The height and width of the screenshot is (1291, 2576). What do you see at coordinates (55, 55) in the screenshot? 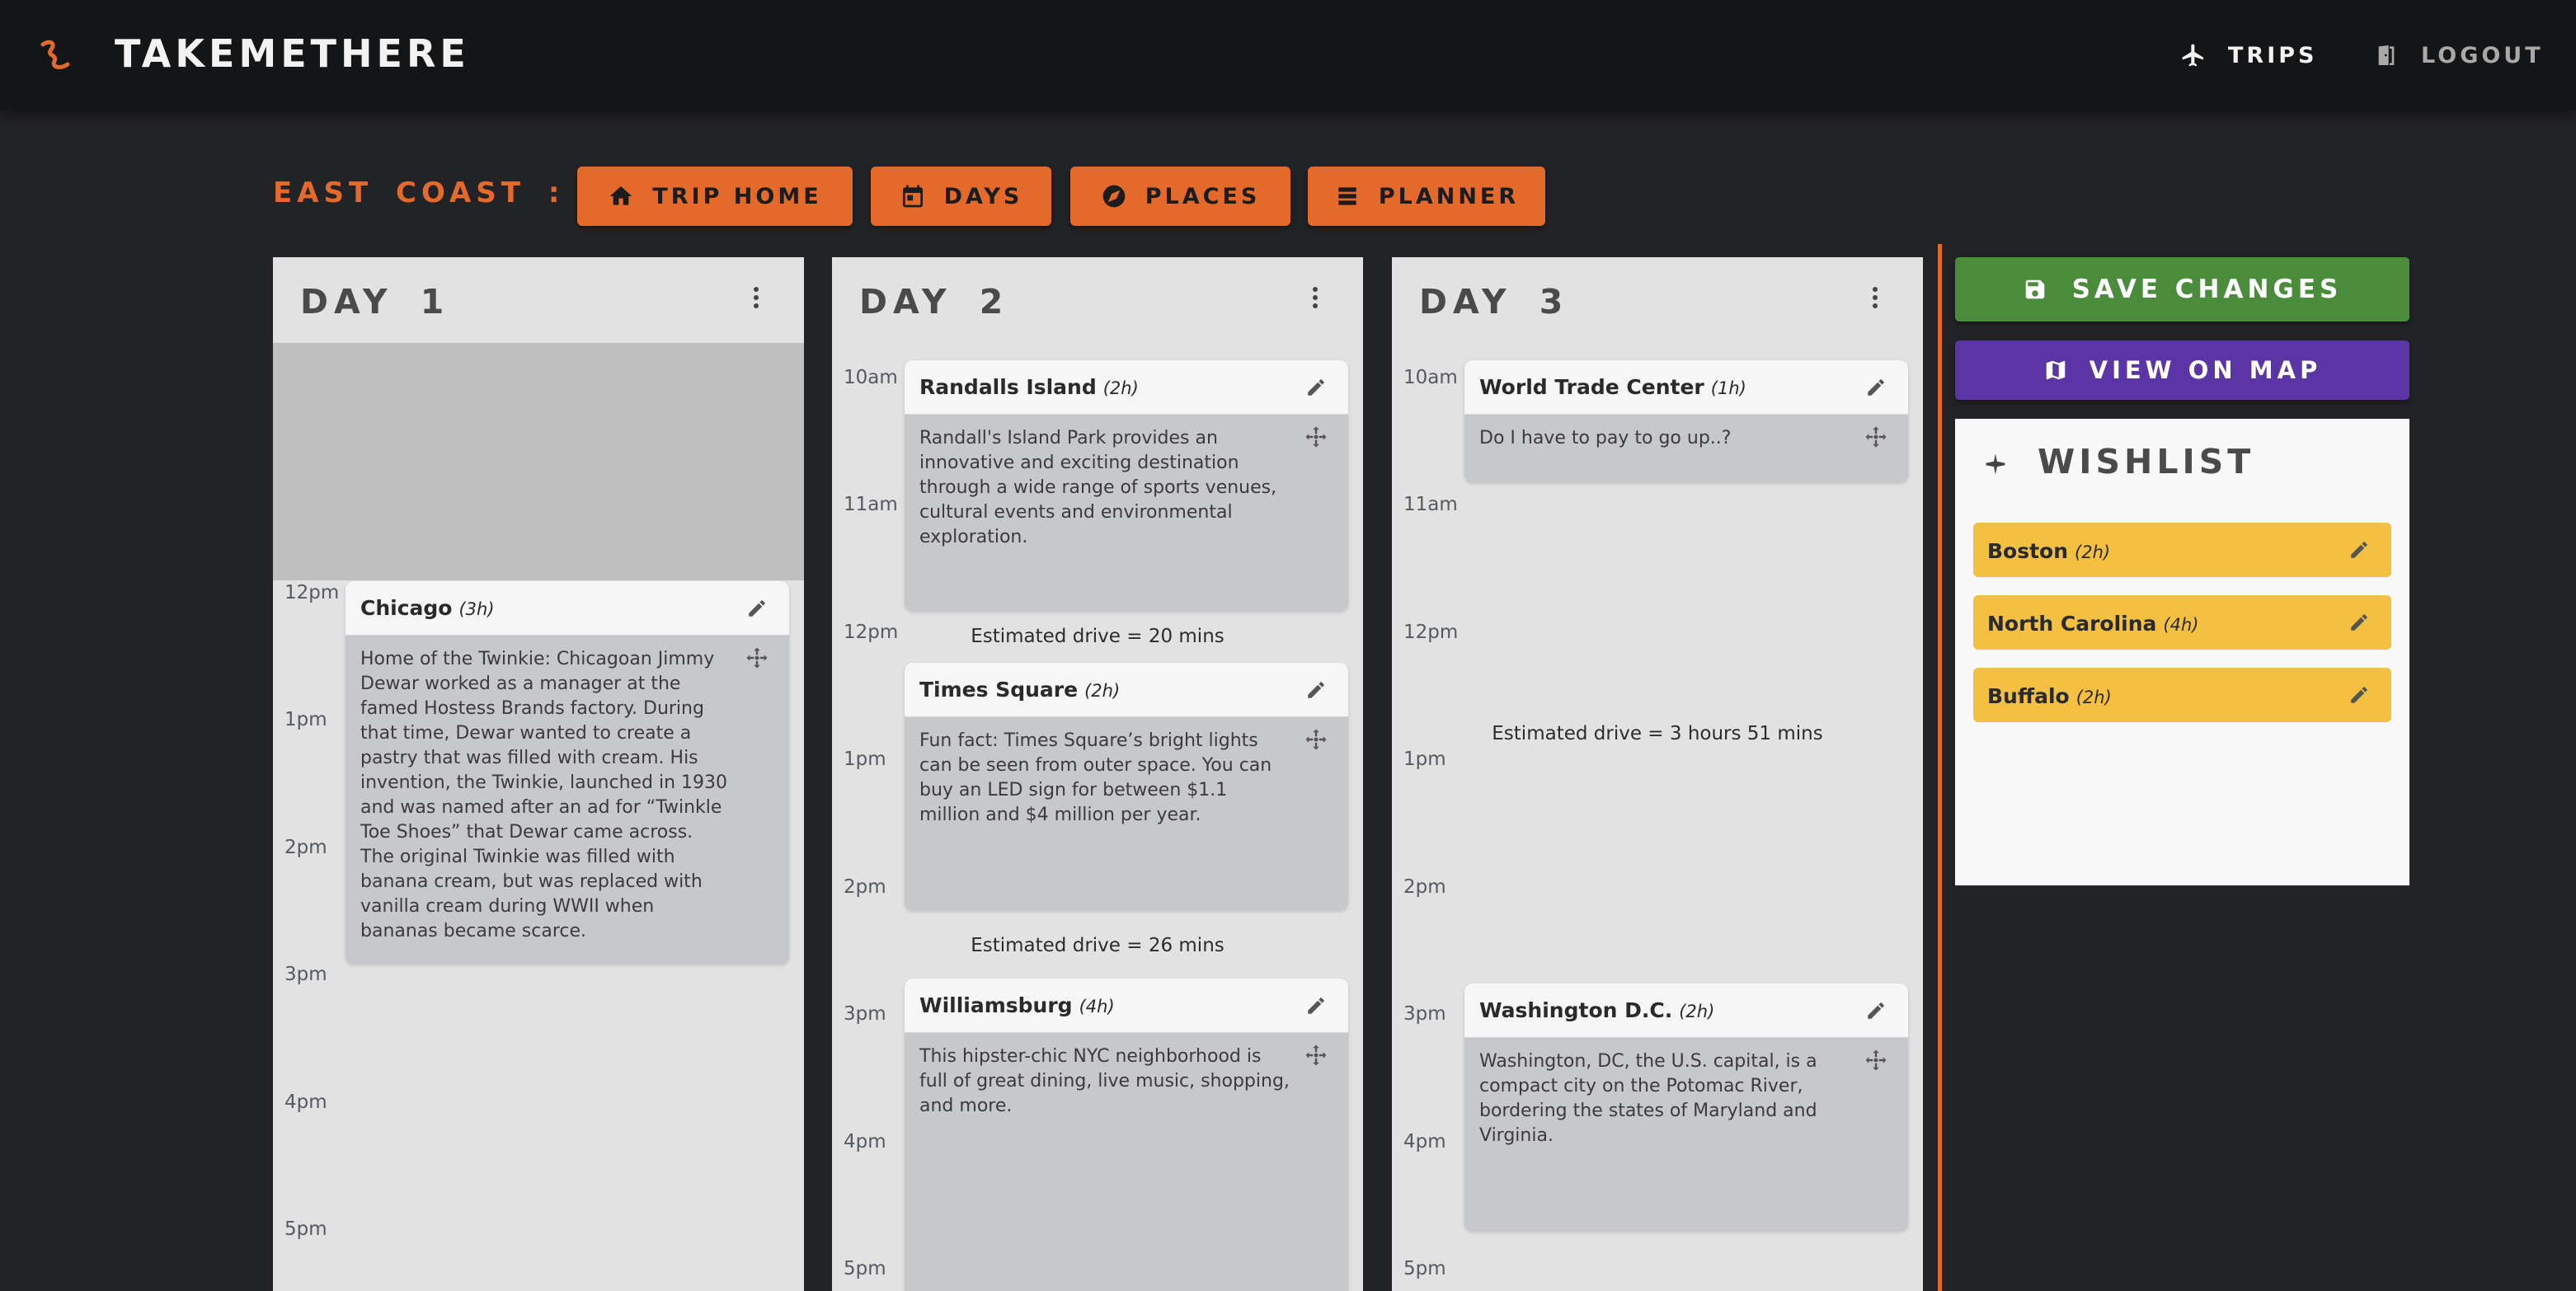
I see `logo-icon` at bounding box center [55, 55].